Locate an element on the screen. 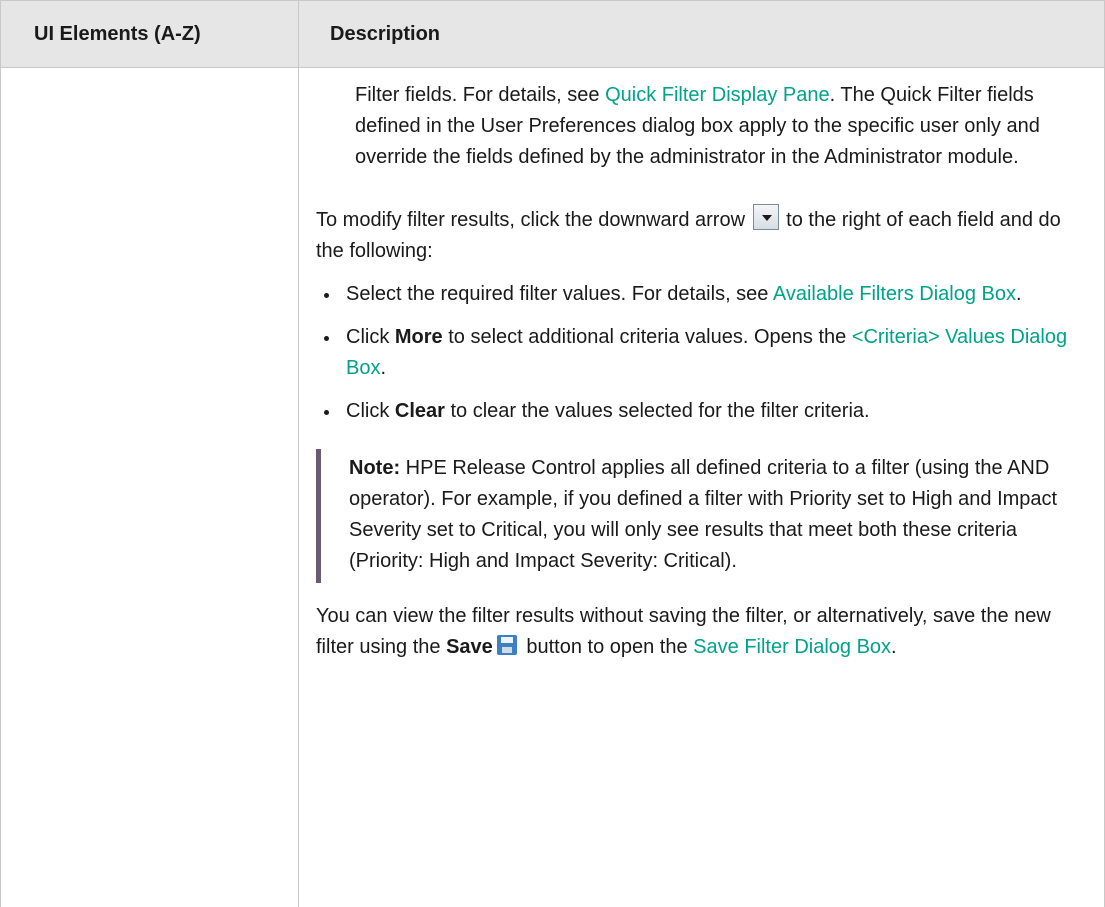 The width and height of the screenshot is (1105, 907). save-filter-dialog-link: Save Filter Dialog Box is located at coordinates (792, 647).